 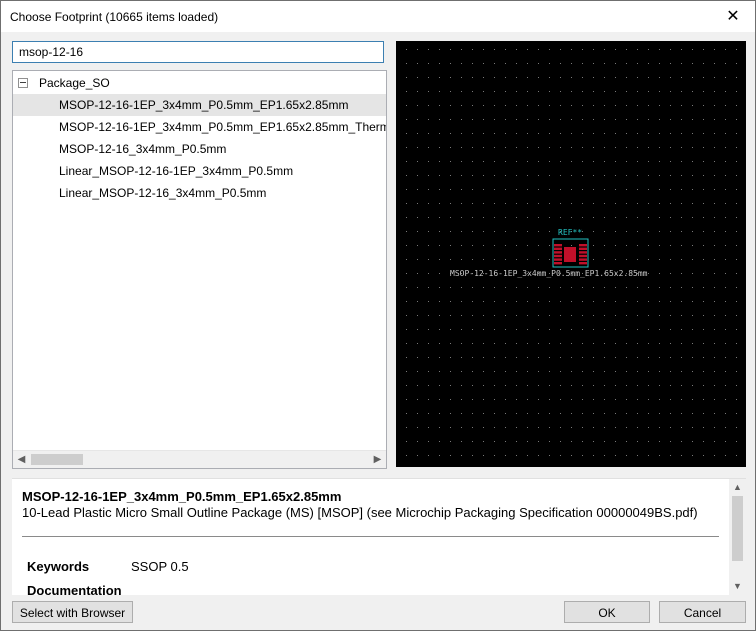 What do you see at coordinates (198, 52) in the screenshot?
I see `search-input` at bounding box center [198, 52].